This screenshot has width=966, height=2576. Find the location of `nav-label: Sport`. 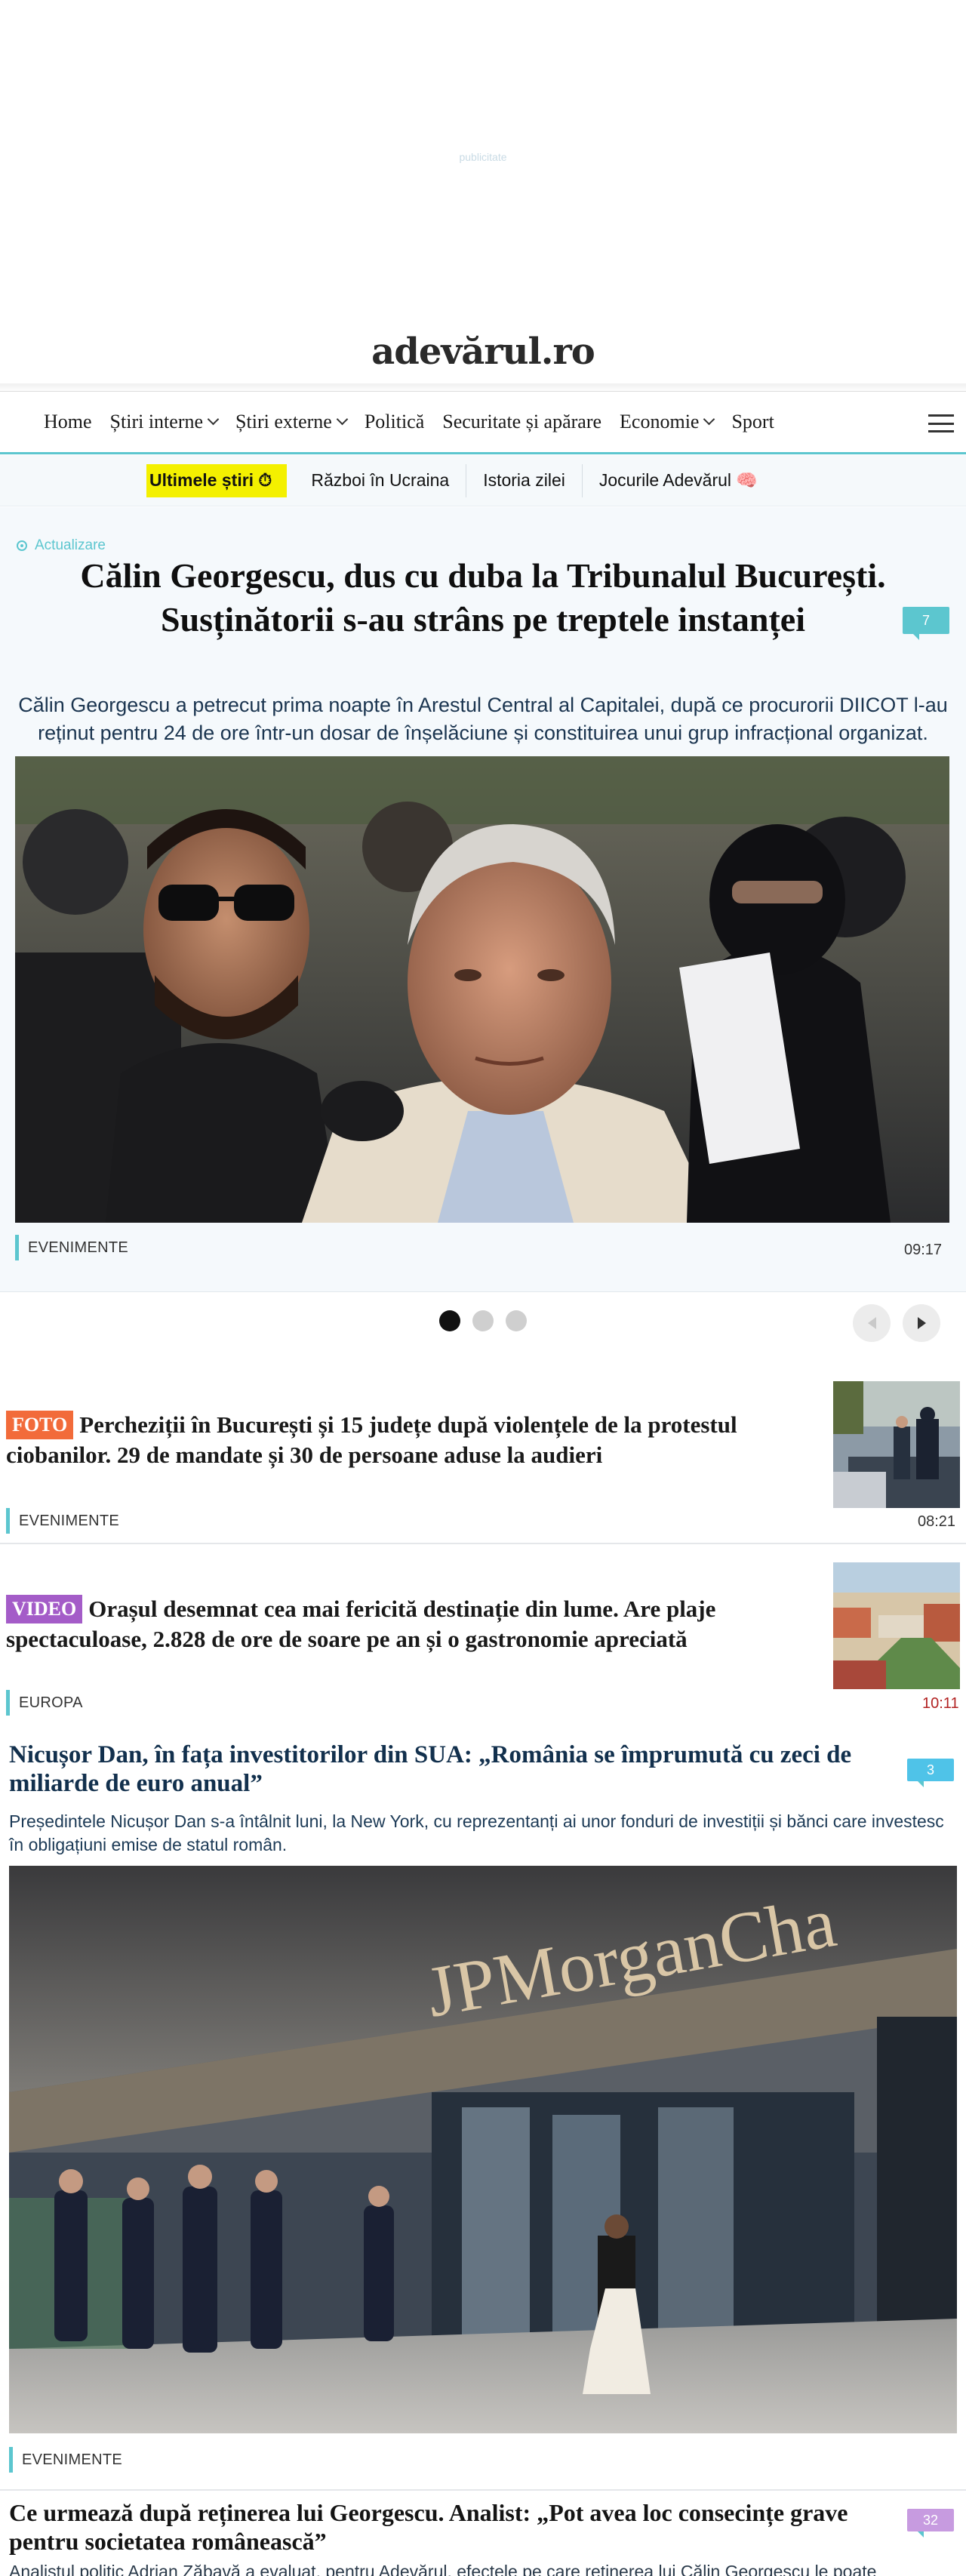

nav-label: Sport is located at coordinates (752, 421).